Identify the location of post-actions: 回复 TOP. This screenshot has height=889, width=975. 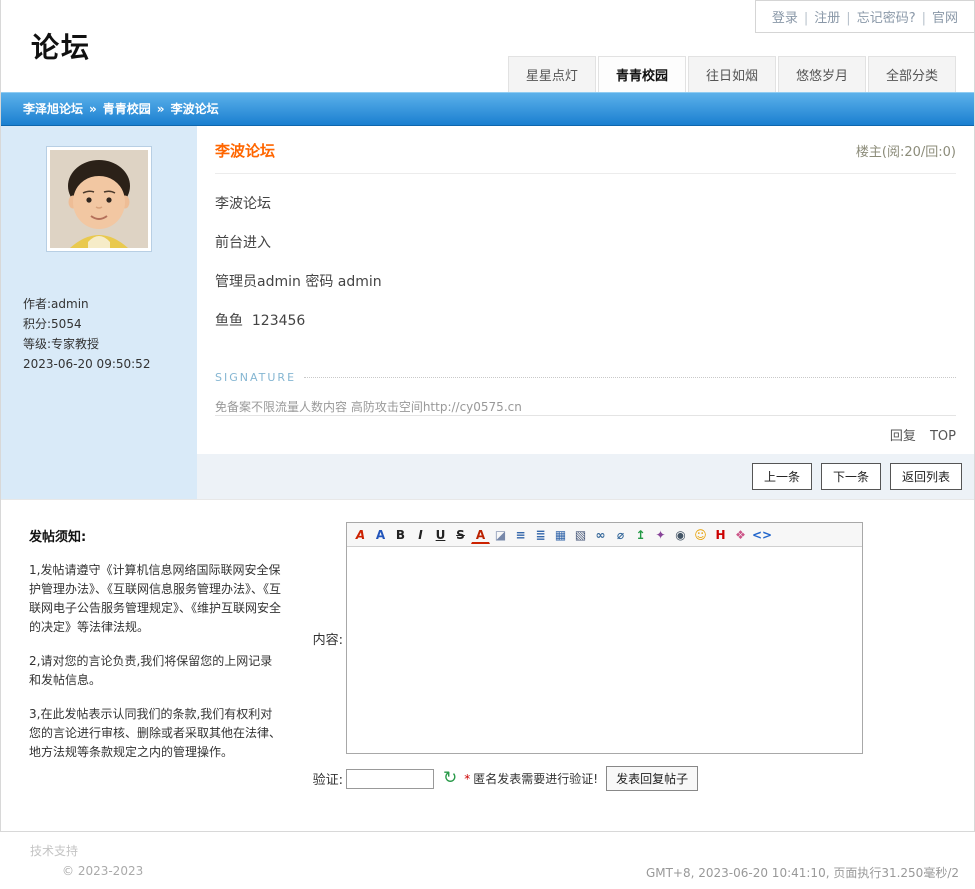
(585, 429).